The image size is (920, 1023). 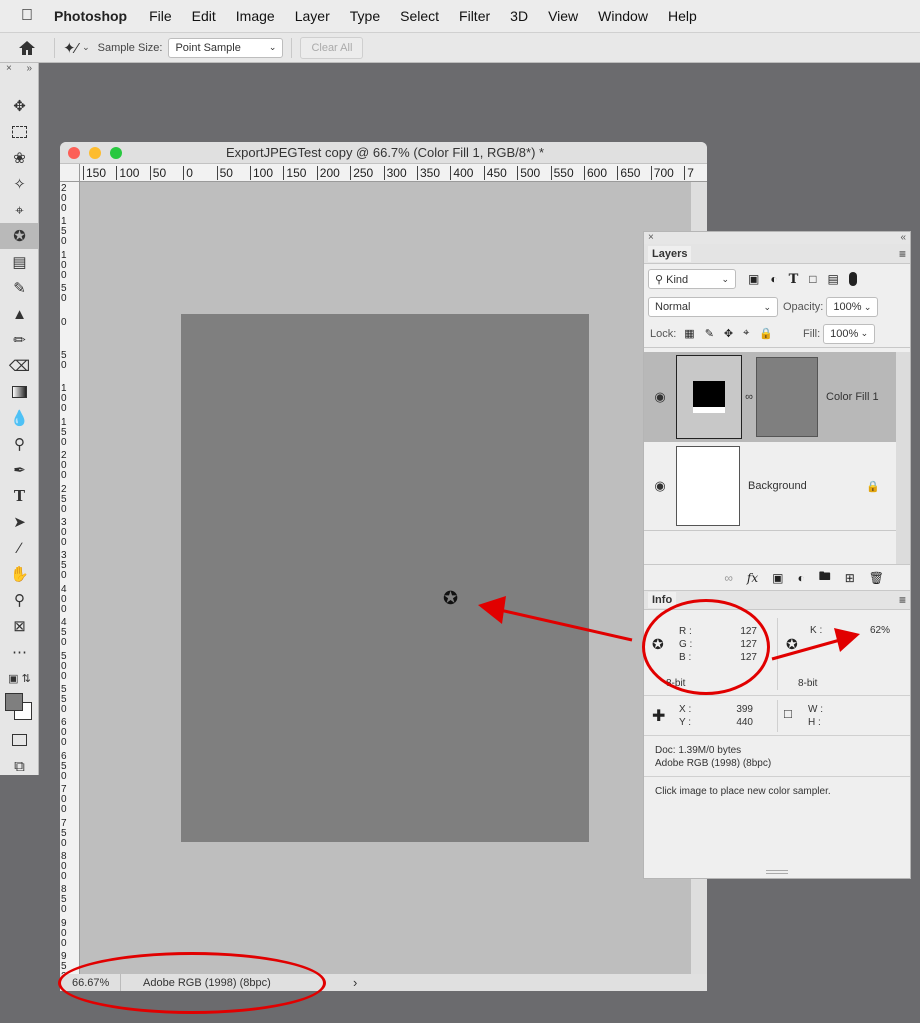 What do you see at coordinates (555, 619) in the screenshot?
I see `annotation-arrow-to-cursor` at bounding box center [555, 619].